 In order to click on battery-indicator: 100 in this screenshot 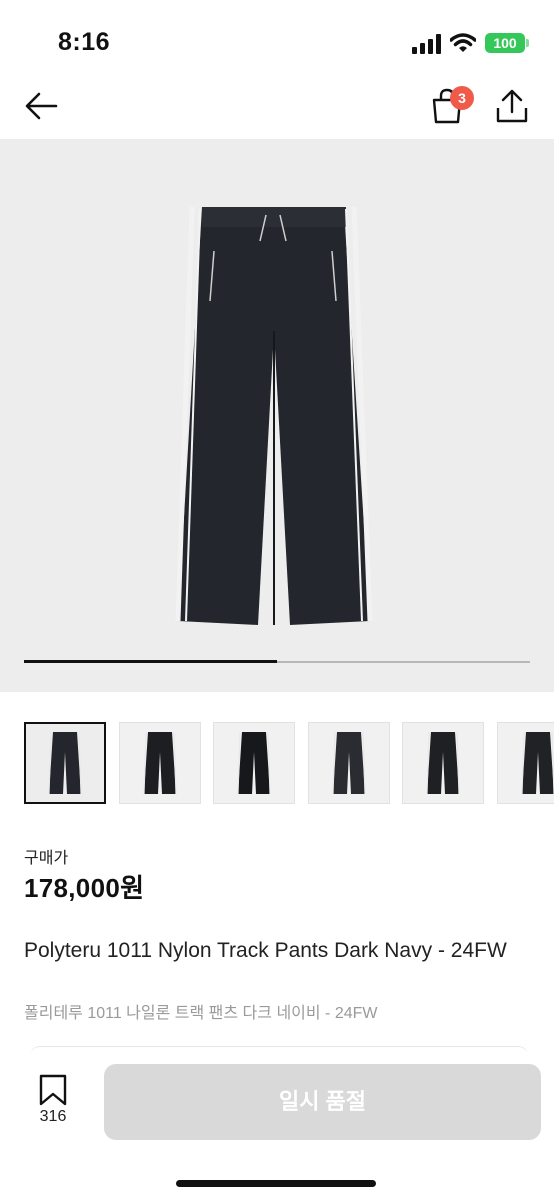, I will do `click(505, 43)`.